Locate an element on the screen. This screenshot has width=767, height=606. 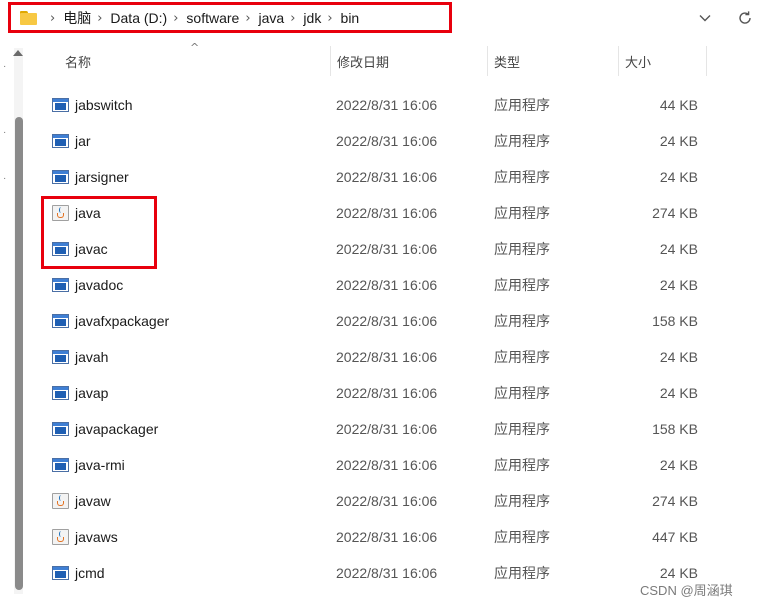
file-name-cell: javadoc is located at coordinates (87, 285).